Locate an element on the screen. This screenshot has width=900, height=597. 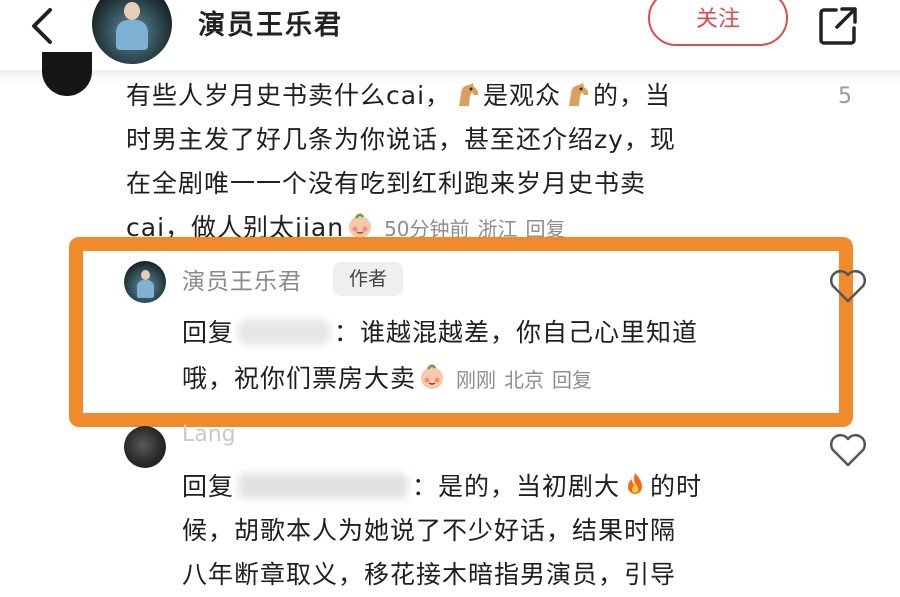
reply-time: 刚刚 is located at coordinates (476, 380).